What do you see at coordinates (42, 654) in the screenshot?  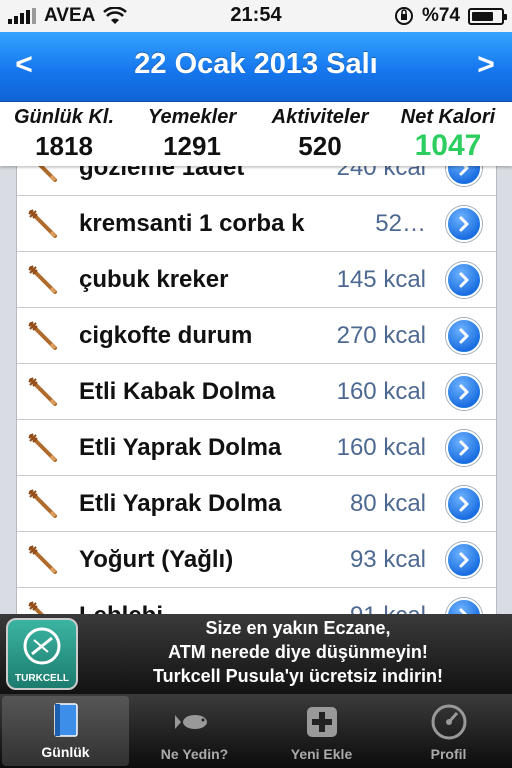 I see `turkcell-pusula-logo: TURKCELL` at bounding box center [42, 654].